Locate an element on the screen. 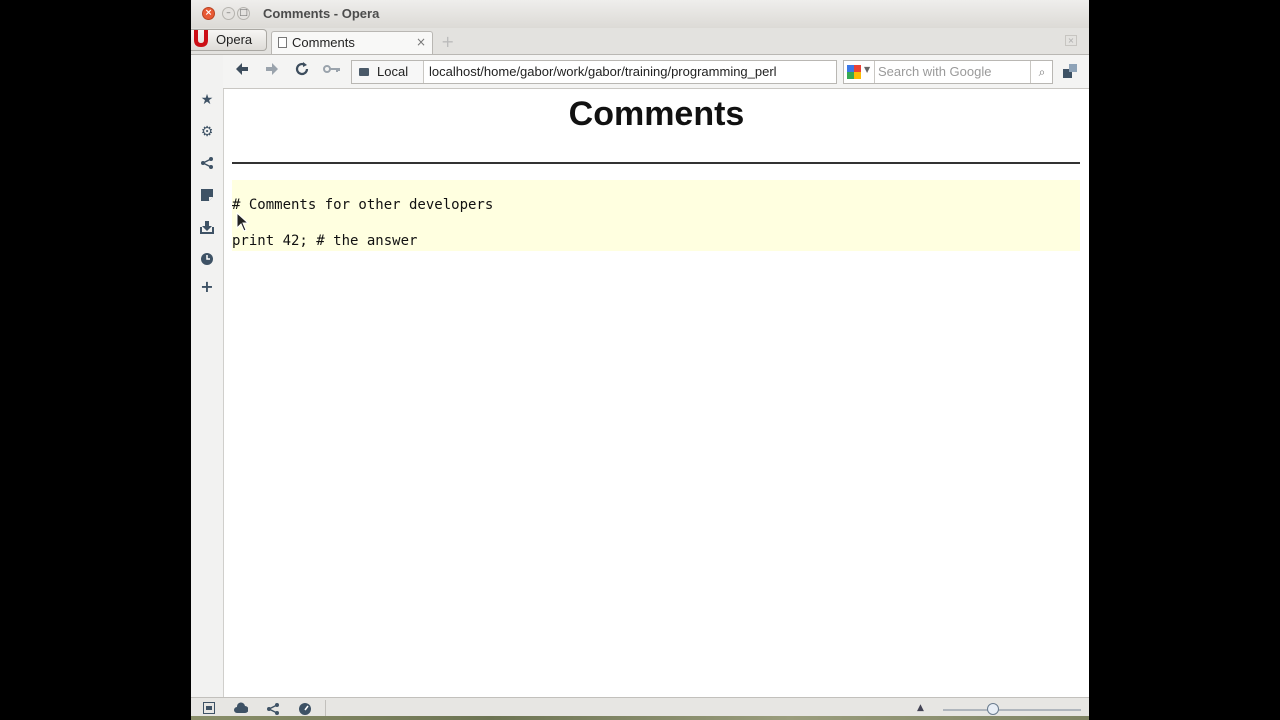 This screenshot has width=1280, height=720. opera-menu-button: Opera is located at coordinates (229, 40).